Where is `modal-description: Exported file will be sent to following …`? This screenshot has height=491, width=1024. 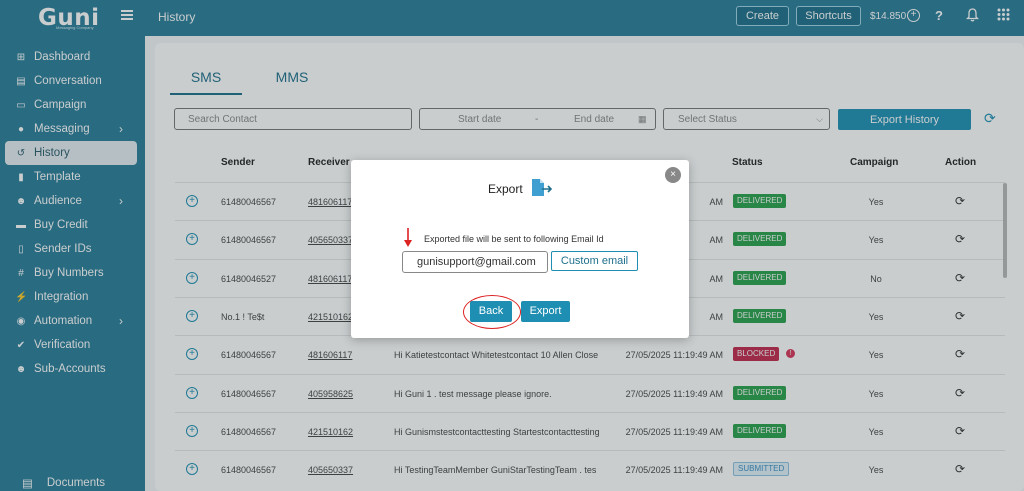
modal-description: Exported file will be sent to following … is located at coordinates (514, 239).